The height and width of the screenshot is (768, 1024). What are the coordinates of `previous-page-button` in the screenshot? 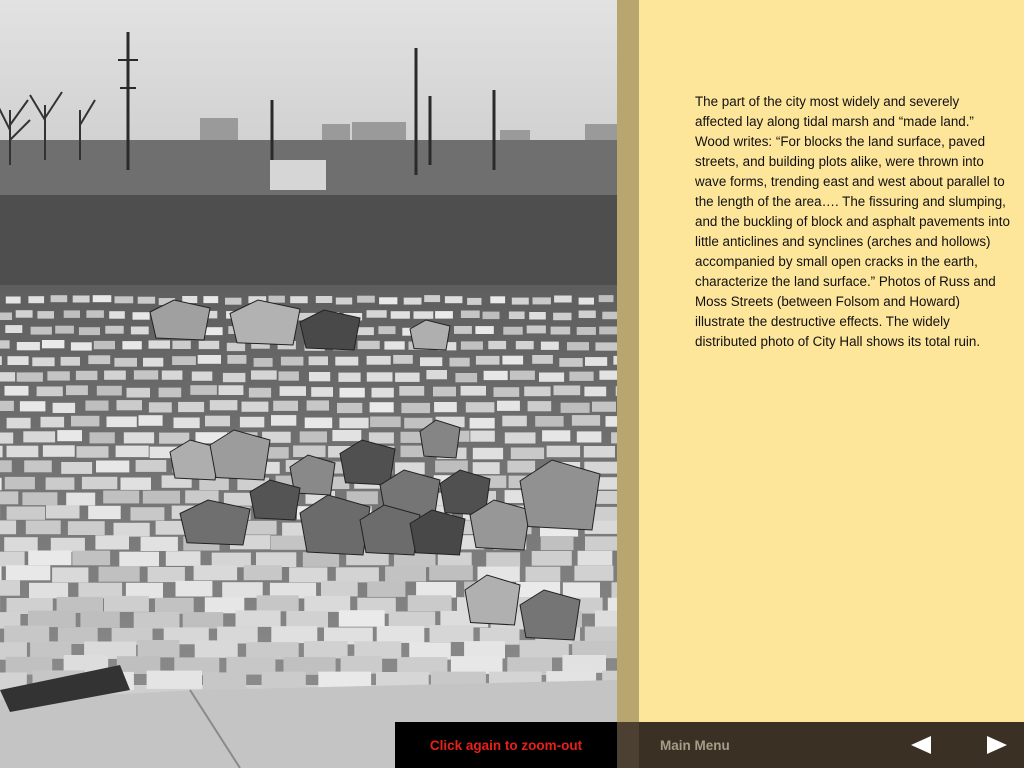 It's located at (921, 745).